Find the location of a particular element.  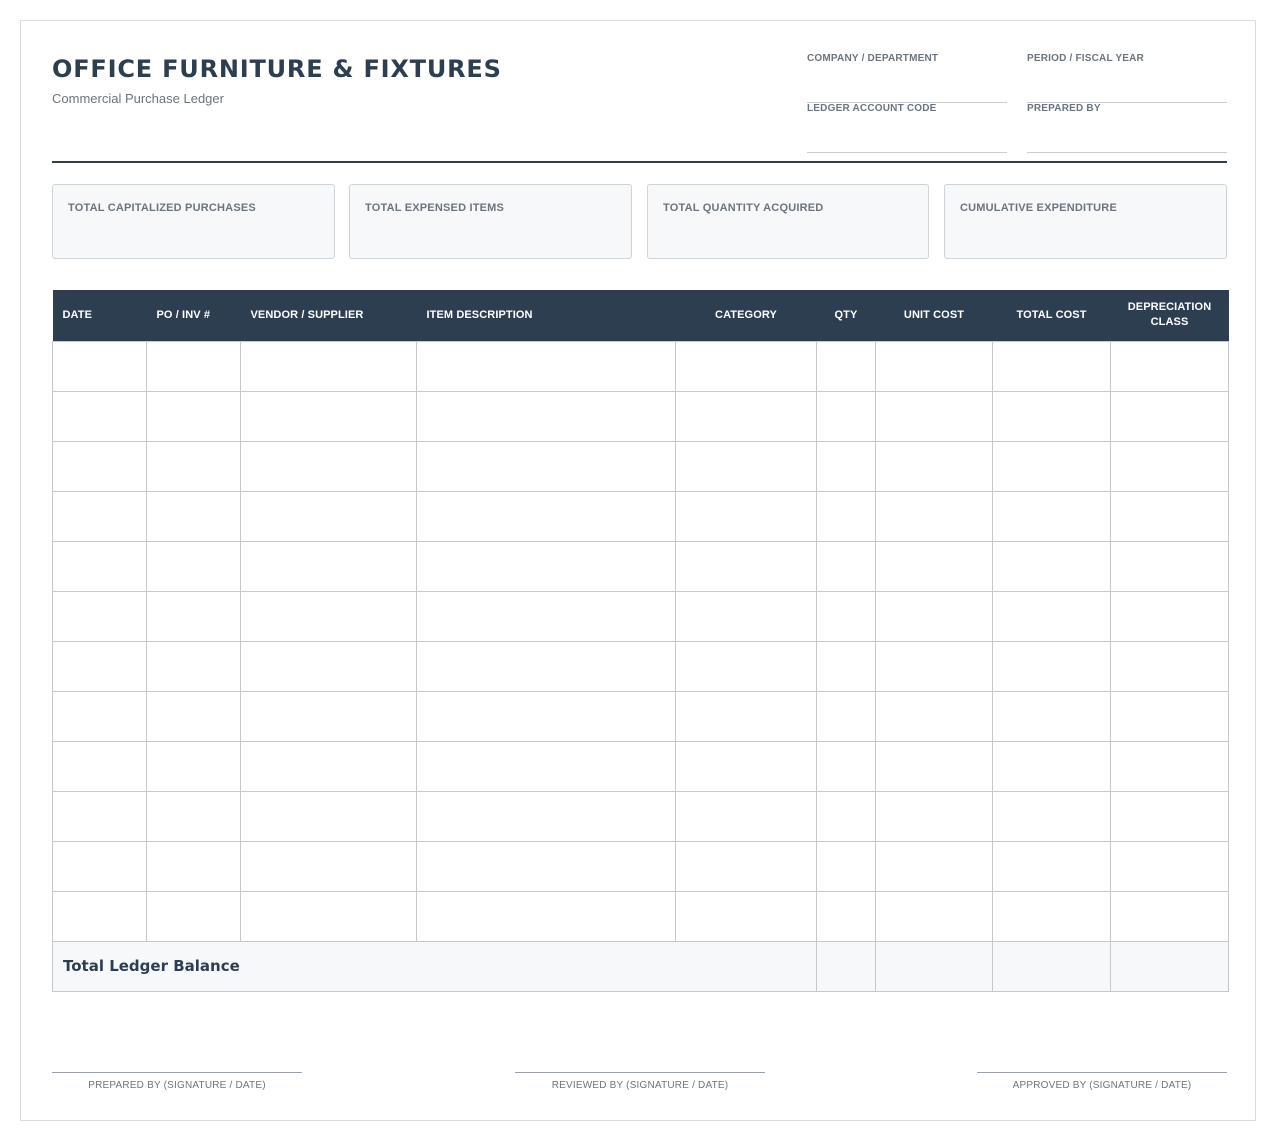

prepared-by-field: PREPARED BY is located at coordinates (1127, 128).